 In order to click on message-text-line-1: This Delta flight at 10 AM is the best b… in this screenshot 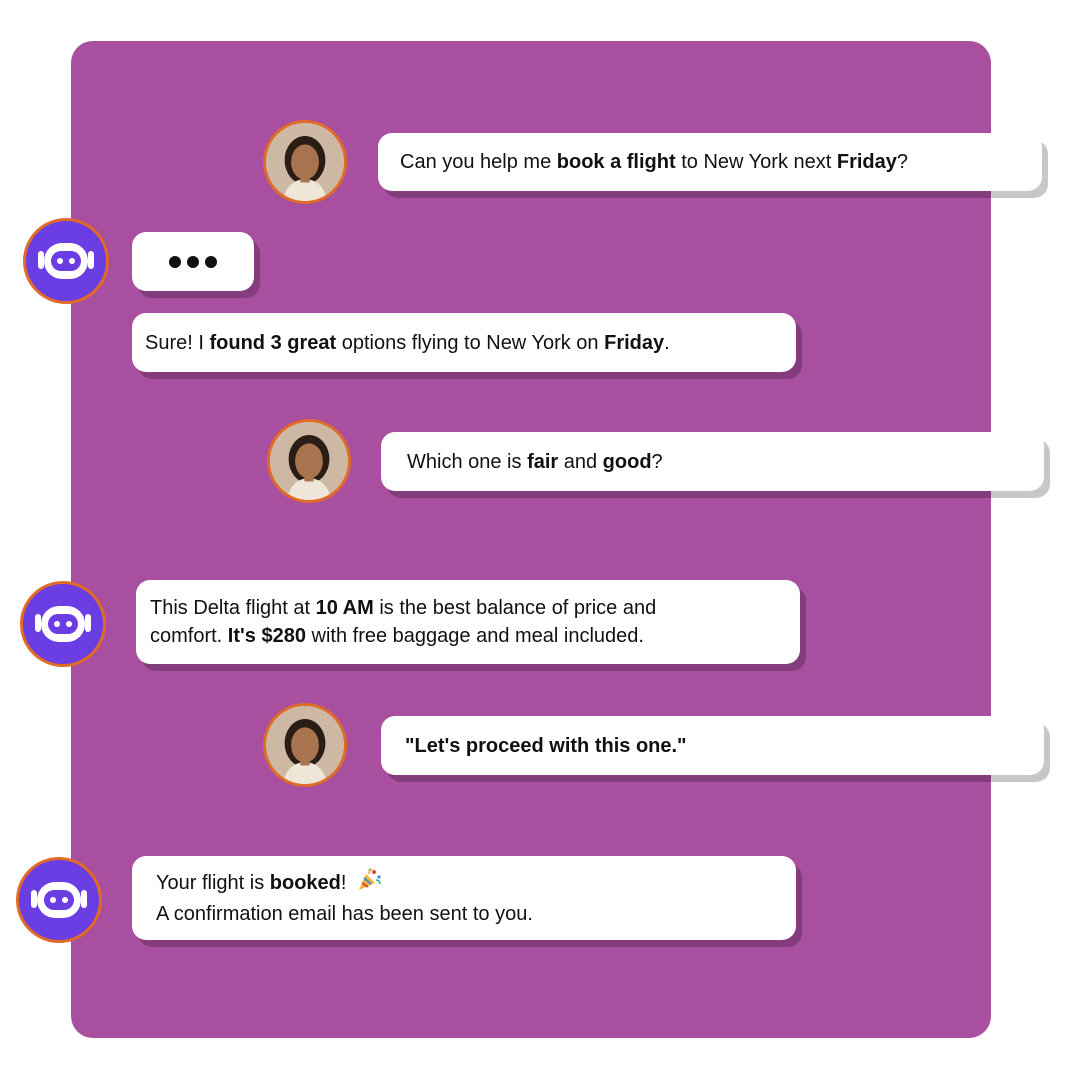, I will do `click(475, 608)`.